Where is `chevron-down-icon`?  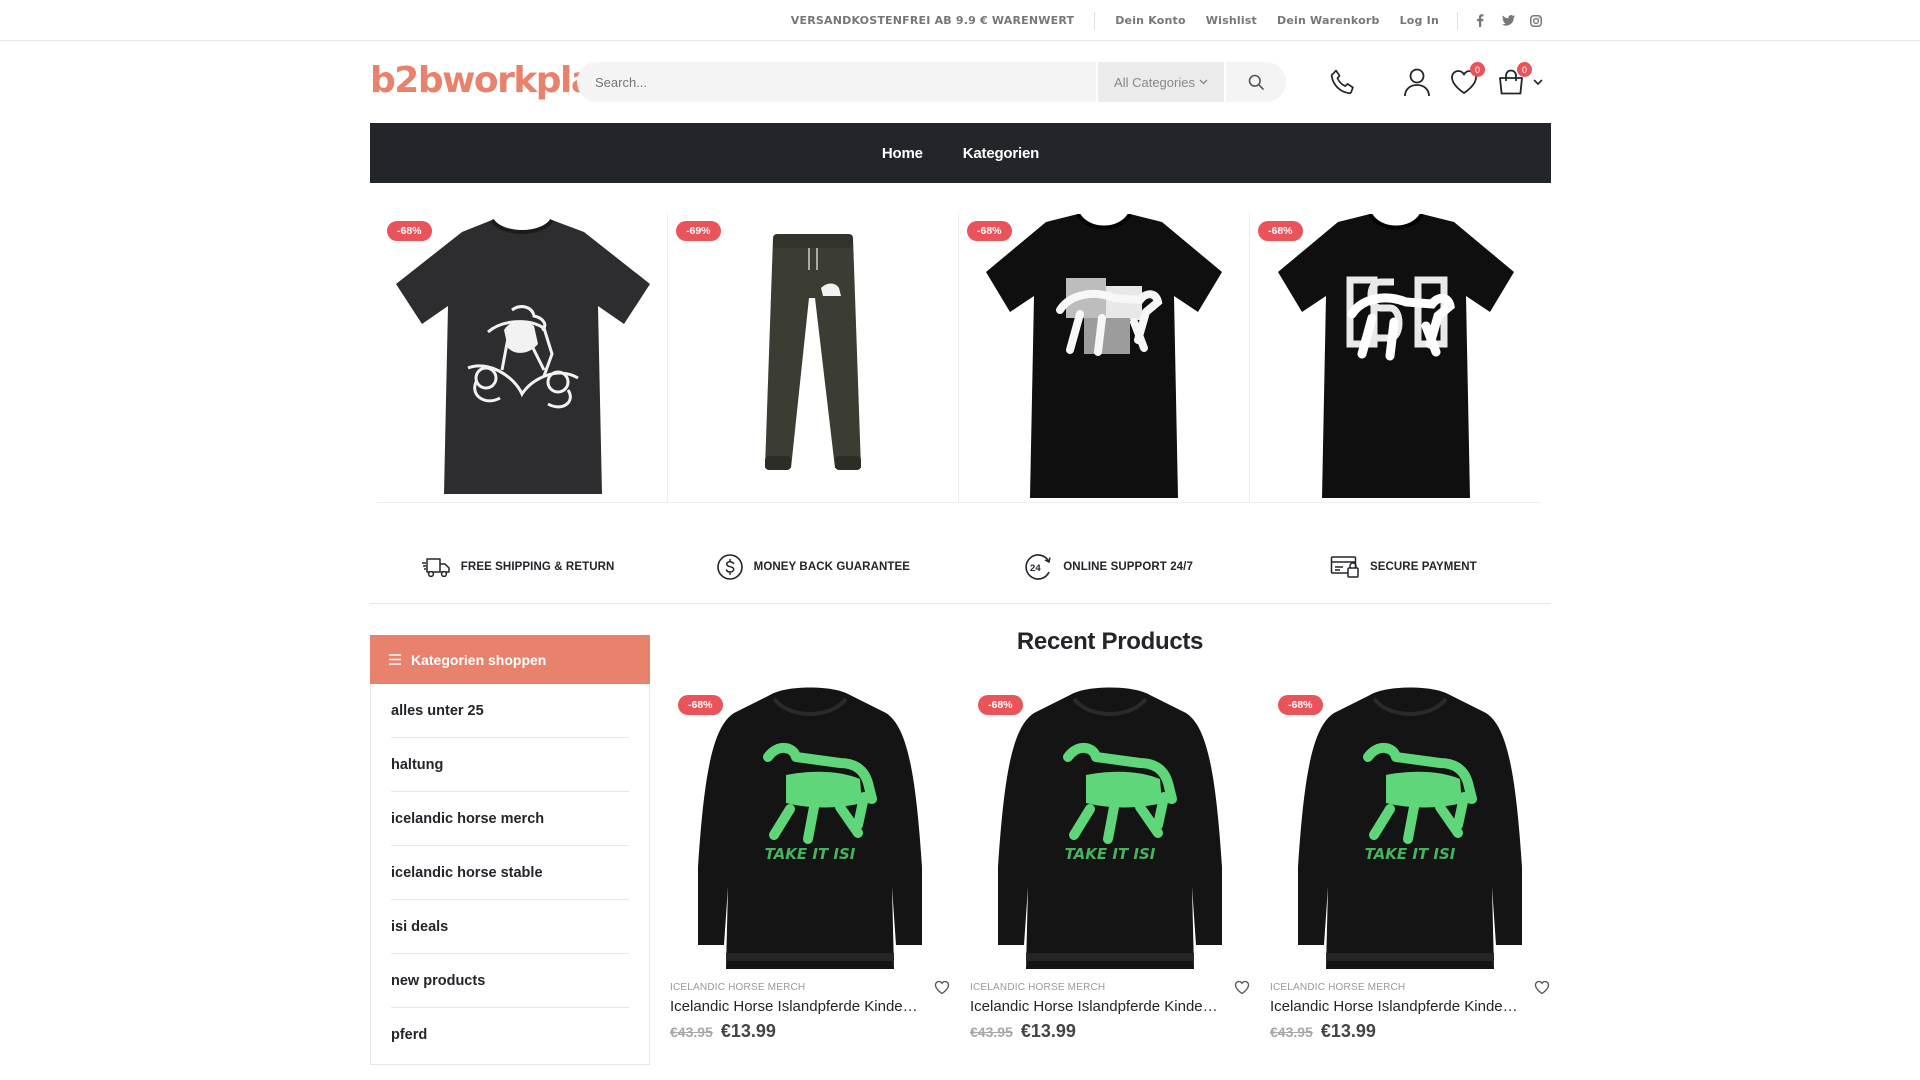 chevron-down-icon is located at coordinates (1203, 82).